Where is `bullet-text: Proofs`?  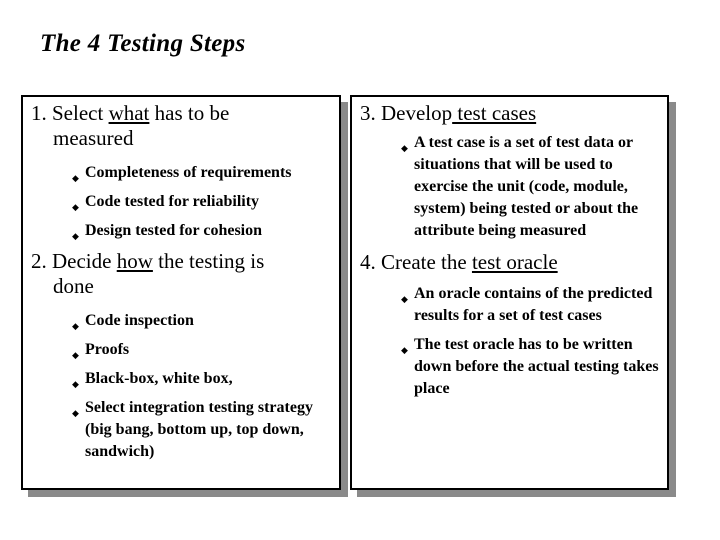
bullet-text: Proofs is located at coordinates (107, 349).